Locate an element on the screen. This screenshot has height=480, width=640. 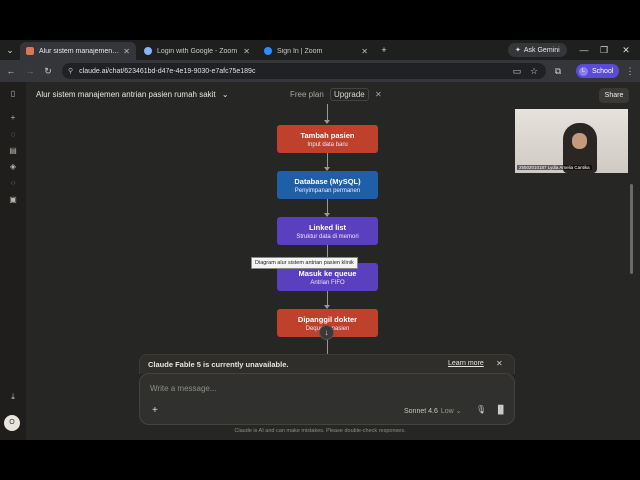
sidebar-toggle-icon: ▯ is located at coordinates (13, 94).